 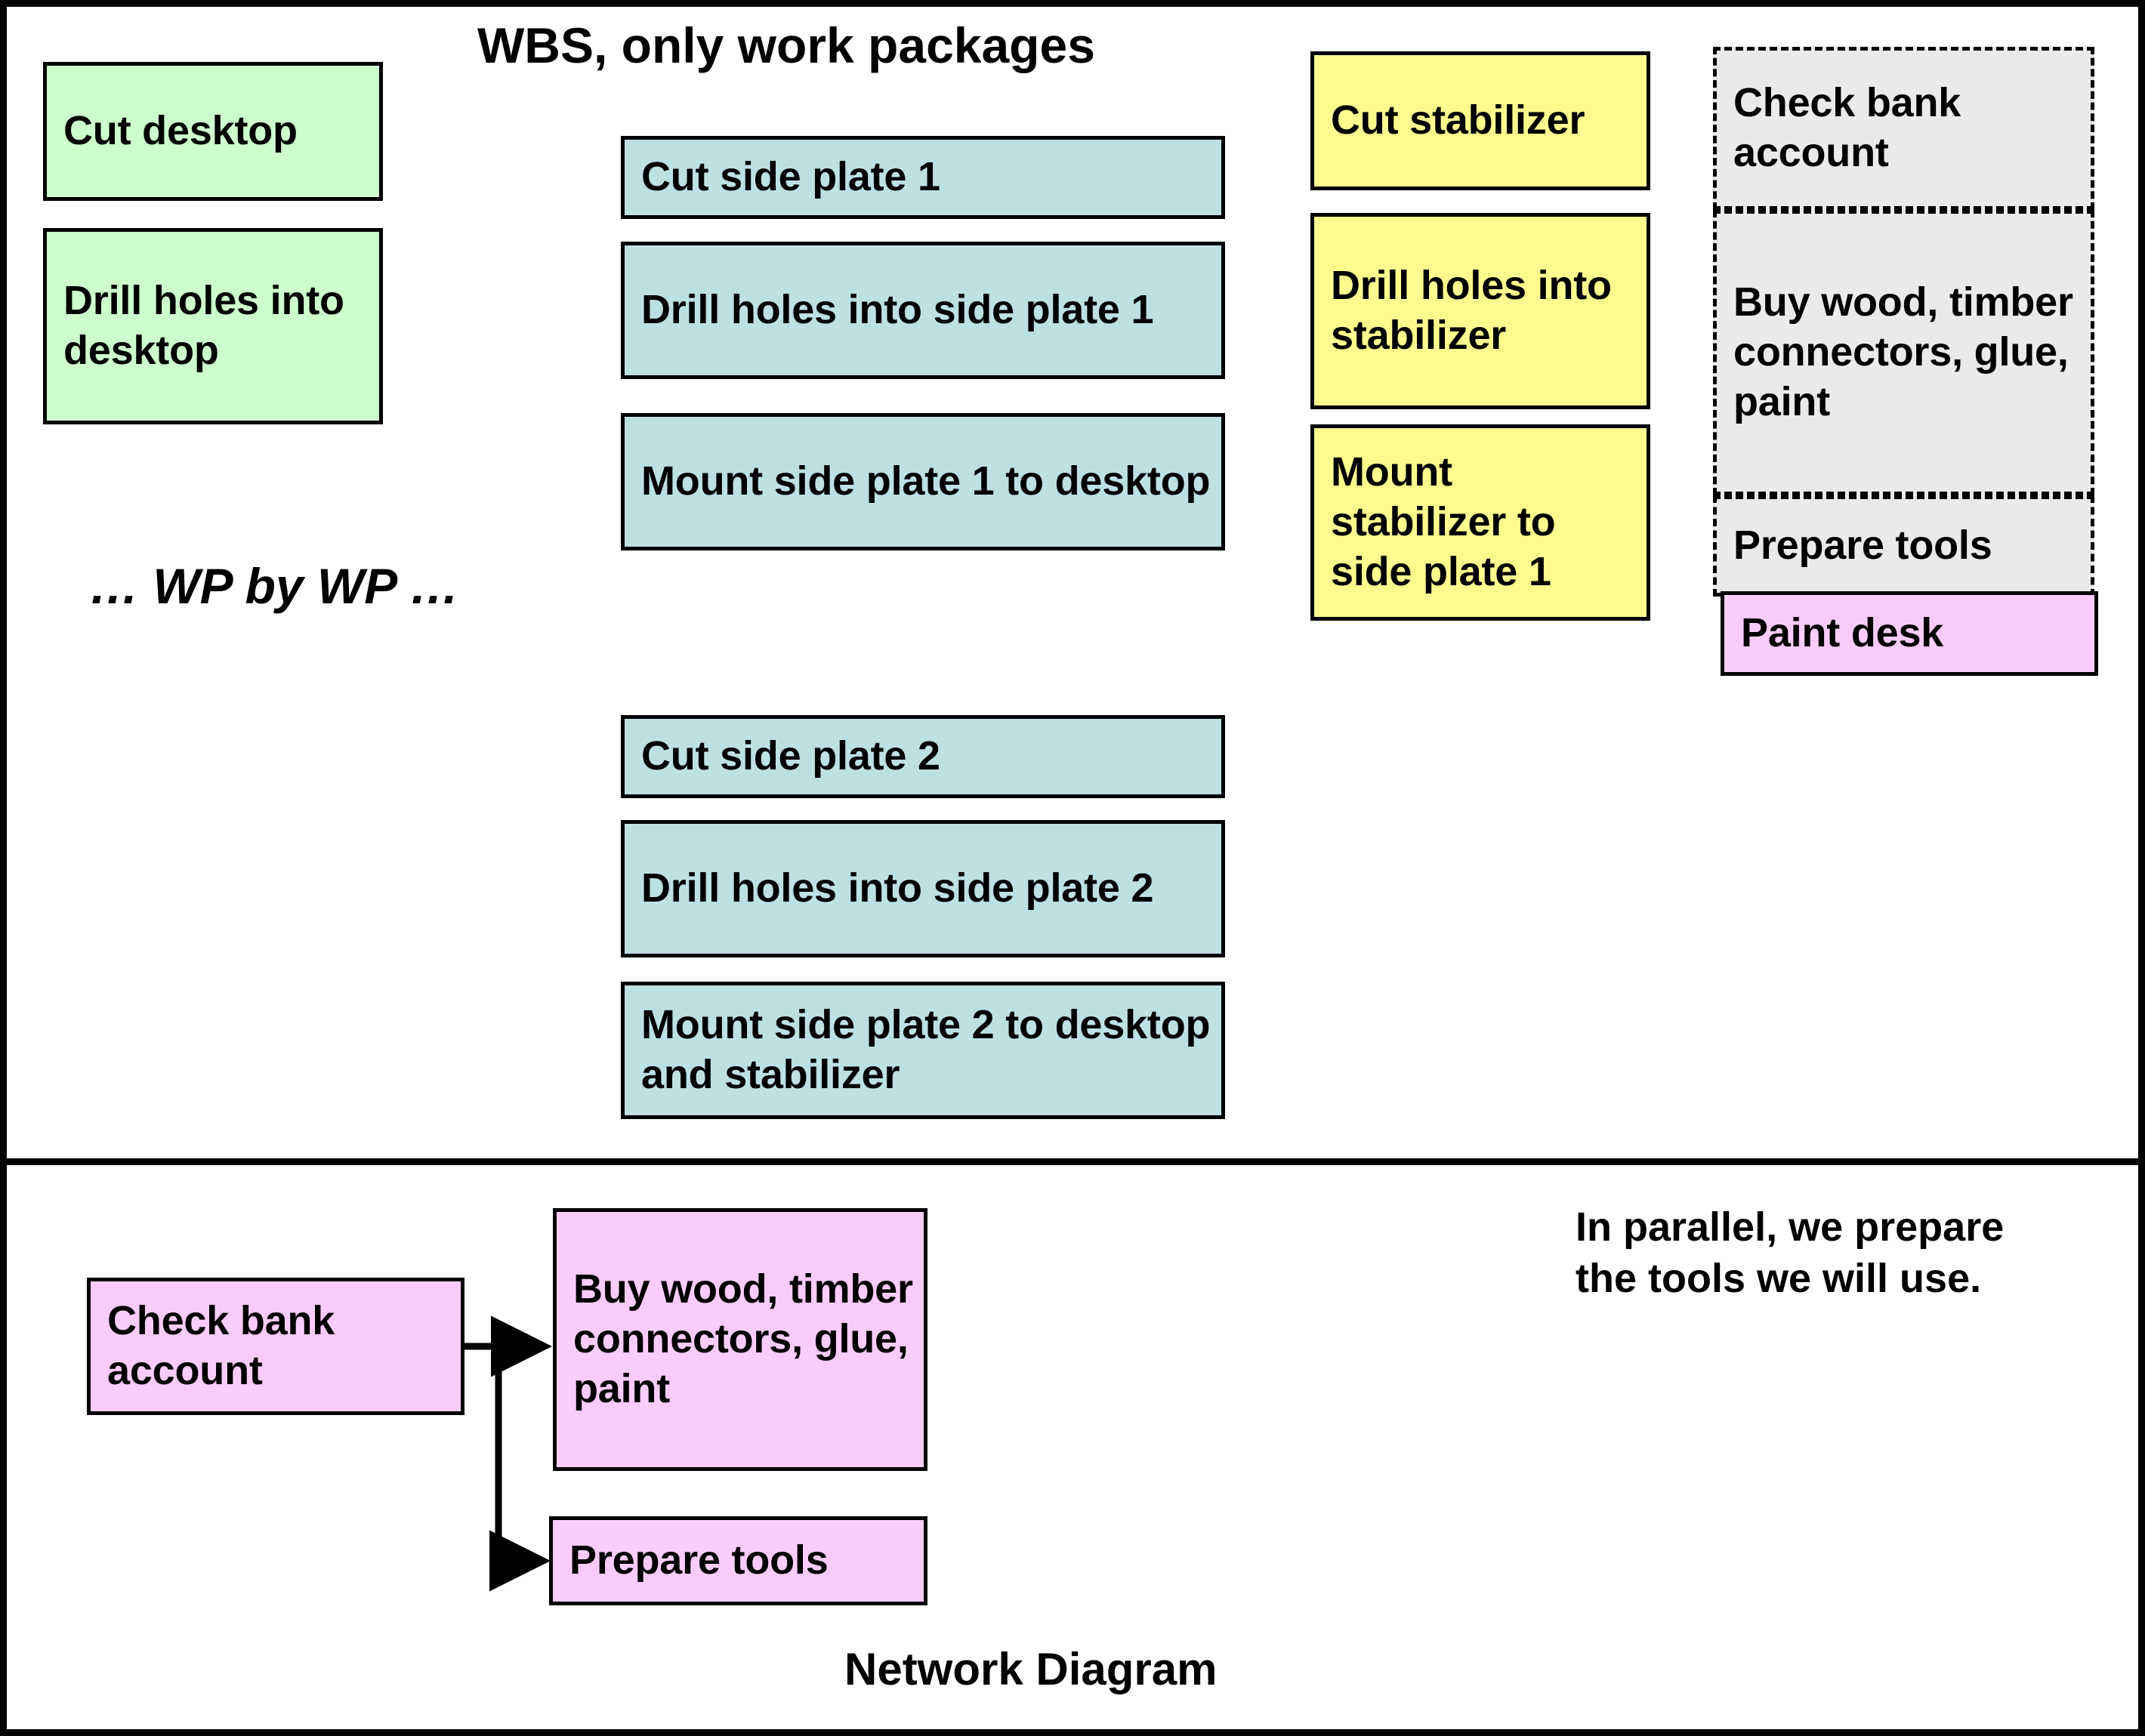 I want to click on wbs-node-label: Drill holes into stabilizer, so click(x=1472, y=310).